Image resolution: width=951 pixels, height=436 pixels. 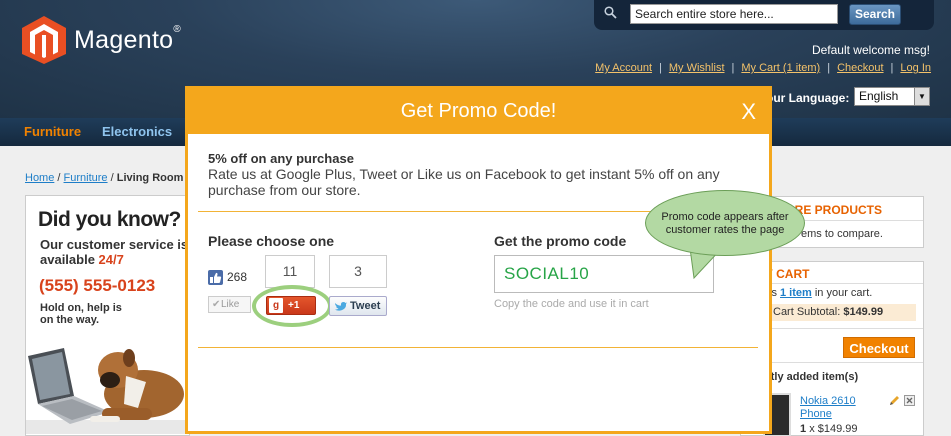 What do you see at coordinates (748, 112) in the screenshot?
I see `close-button: X` at bounding box center [748, 112].